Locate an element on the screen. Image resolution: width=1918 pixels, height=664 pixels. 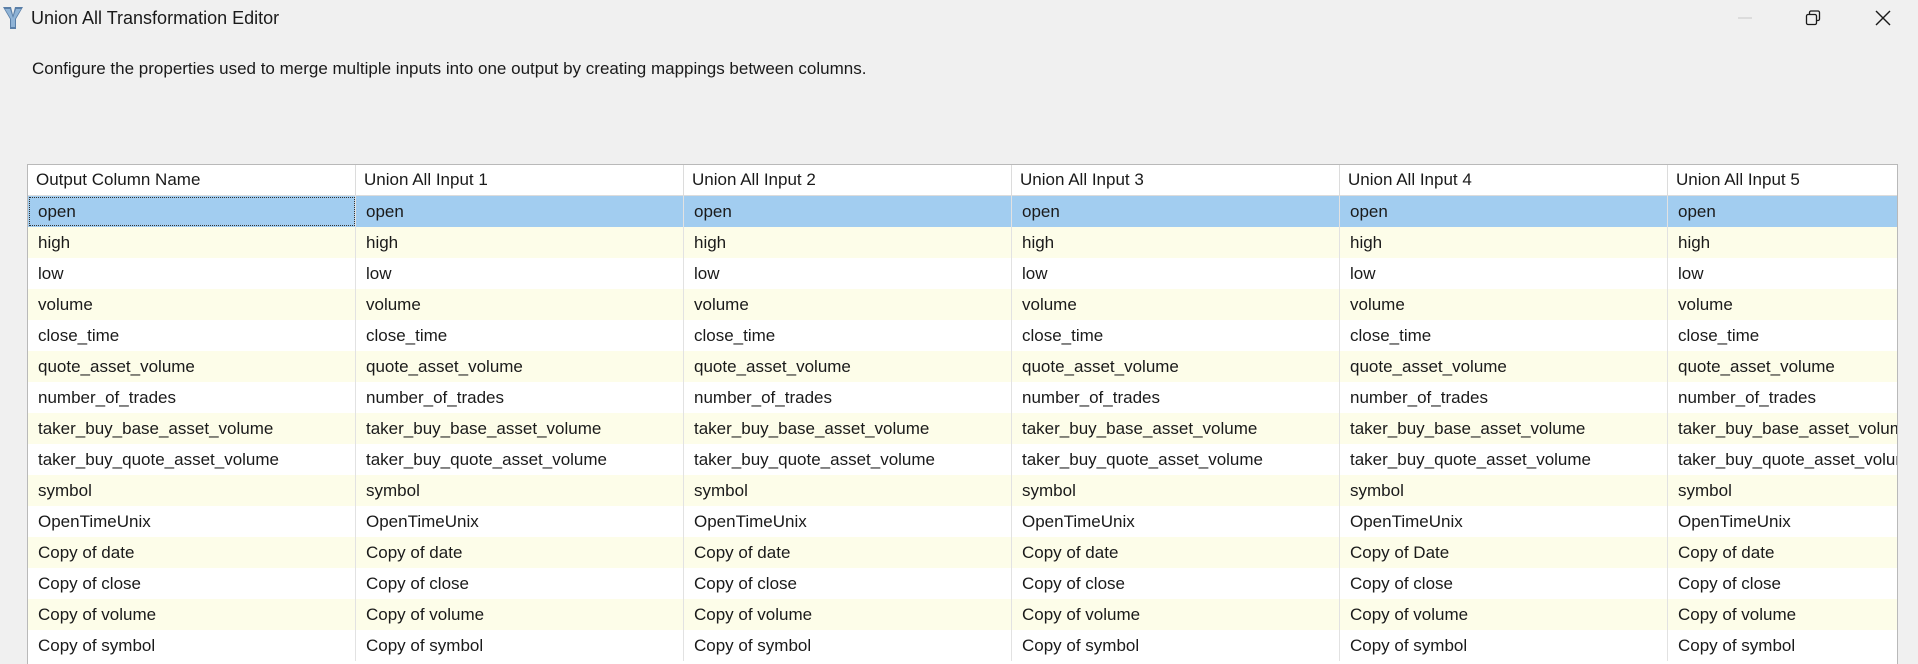
output-column-cell: open is located at coordinates (192, 211).